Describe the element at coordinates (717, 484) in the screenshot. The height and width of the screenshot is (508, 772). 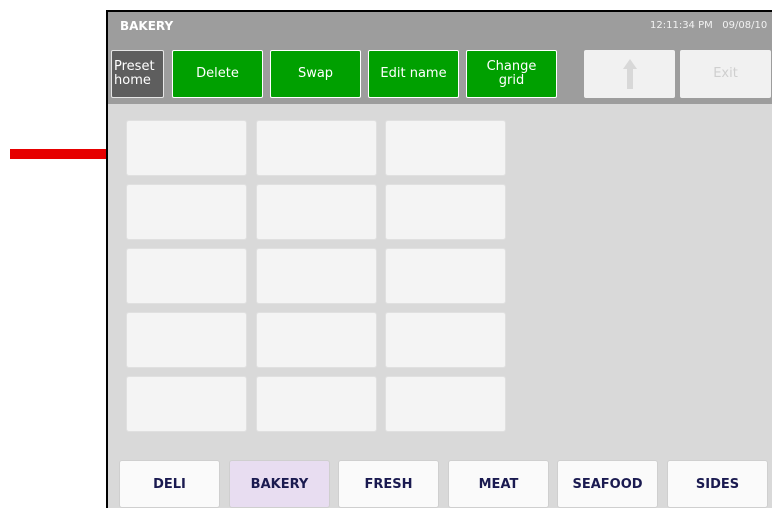
I see `tab-sides: SIDES` at that location.